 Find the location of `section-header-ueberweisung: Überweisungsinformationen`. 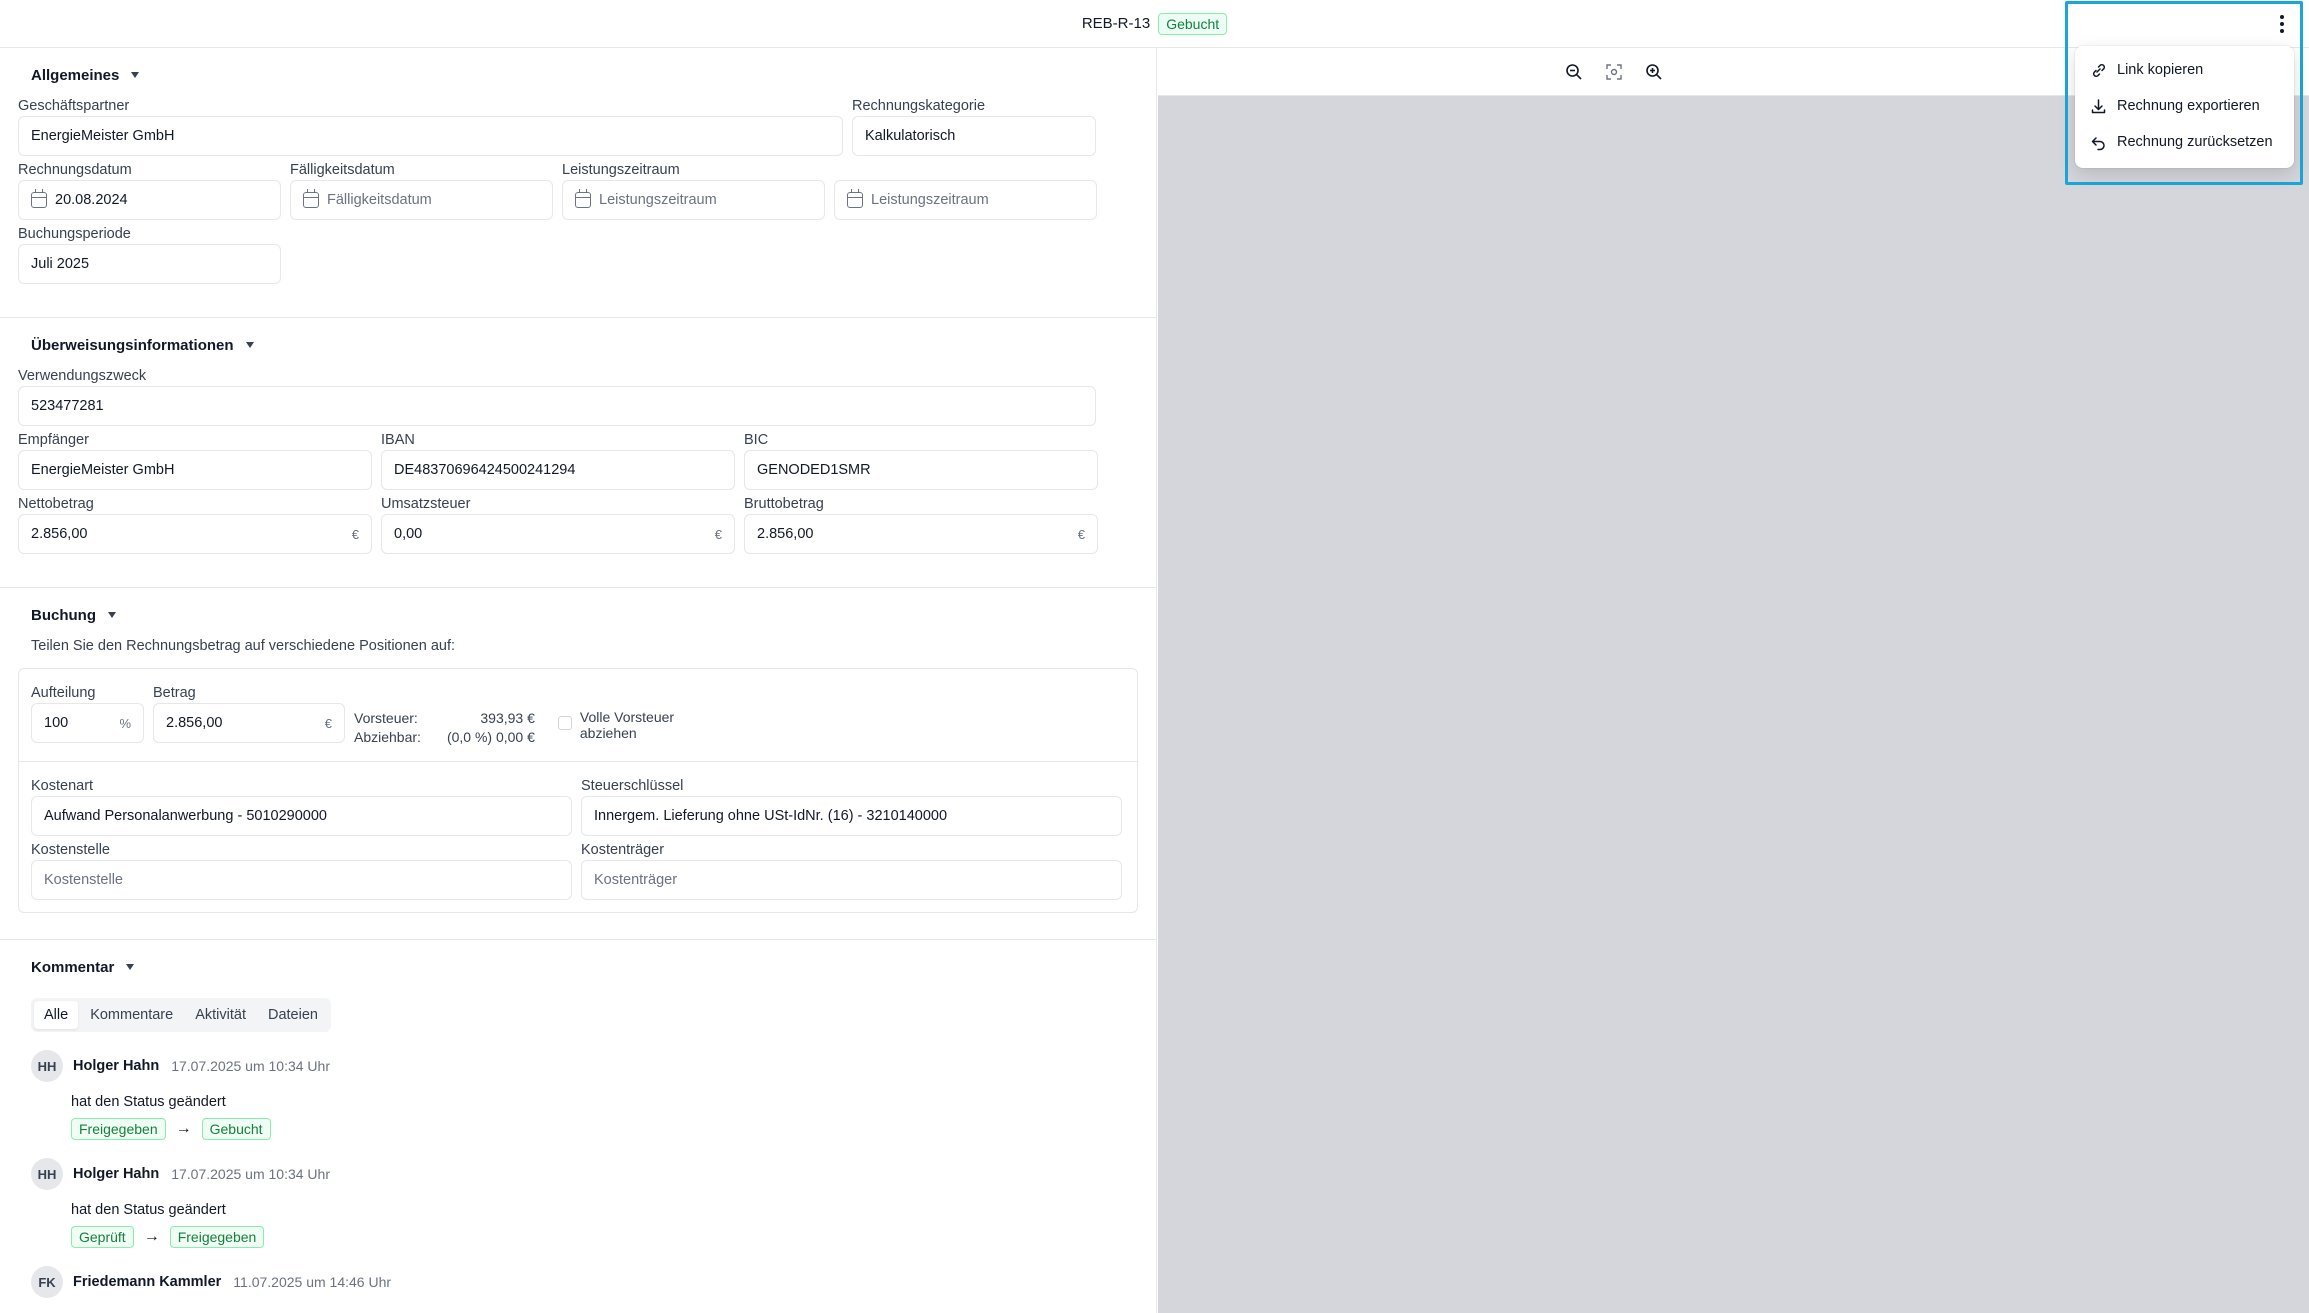

section-header-ueberweisung: Überweisungsinformationen is located at coordinates (584, 345).